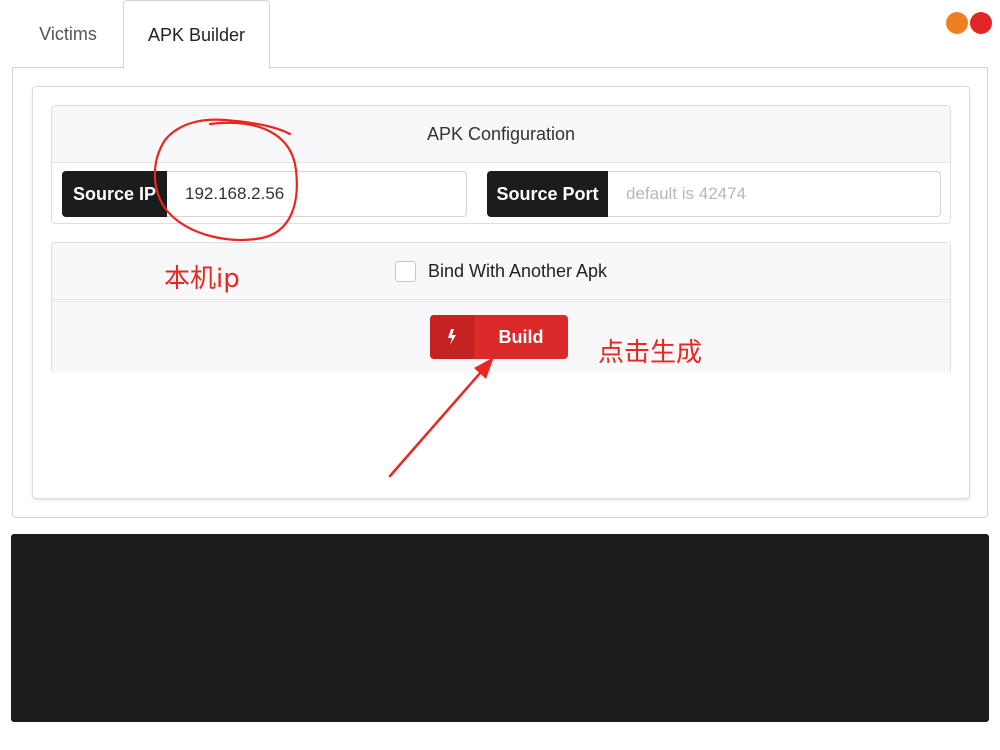  I want to click on lightning-icon, so click(452, 337).